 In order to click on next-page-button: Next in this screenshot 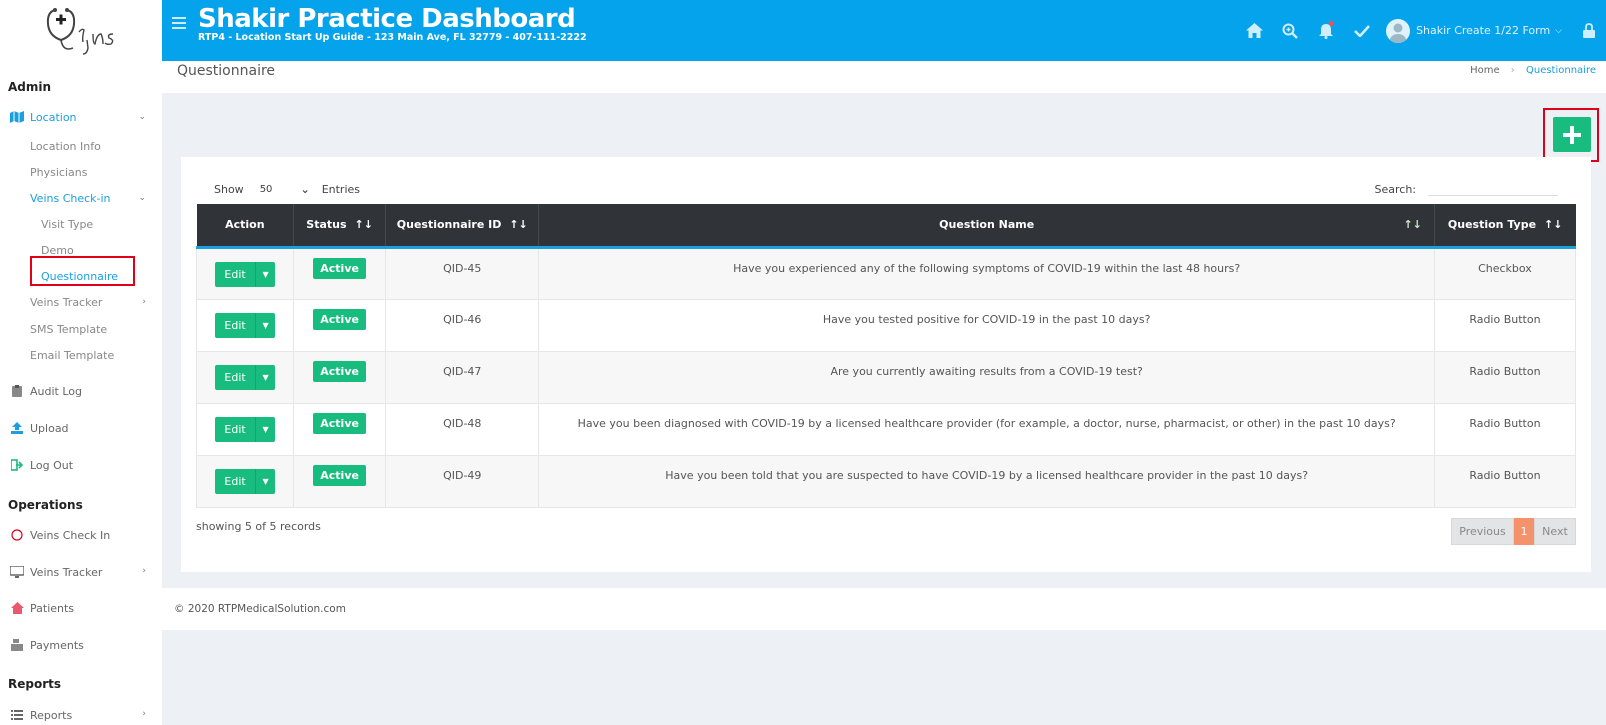, I will do `click(1555, 531)`.